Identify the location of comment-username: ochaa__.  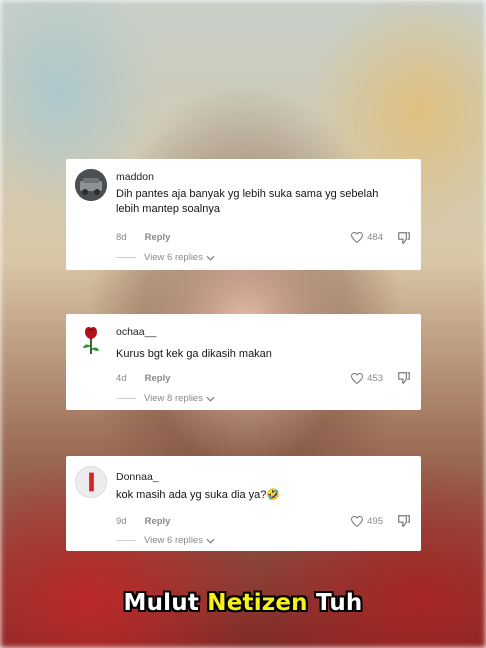
(136, 332).